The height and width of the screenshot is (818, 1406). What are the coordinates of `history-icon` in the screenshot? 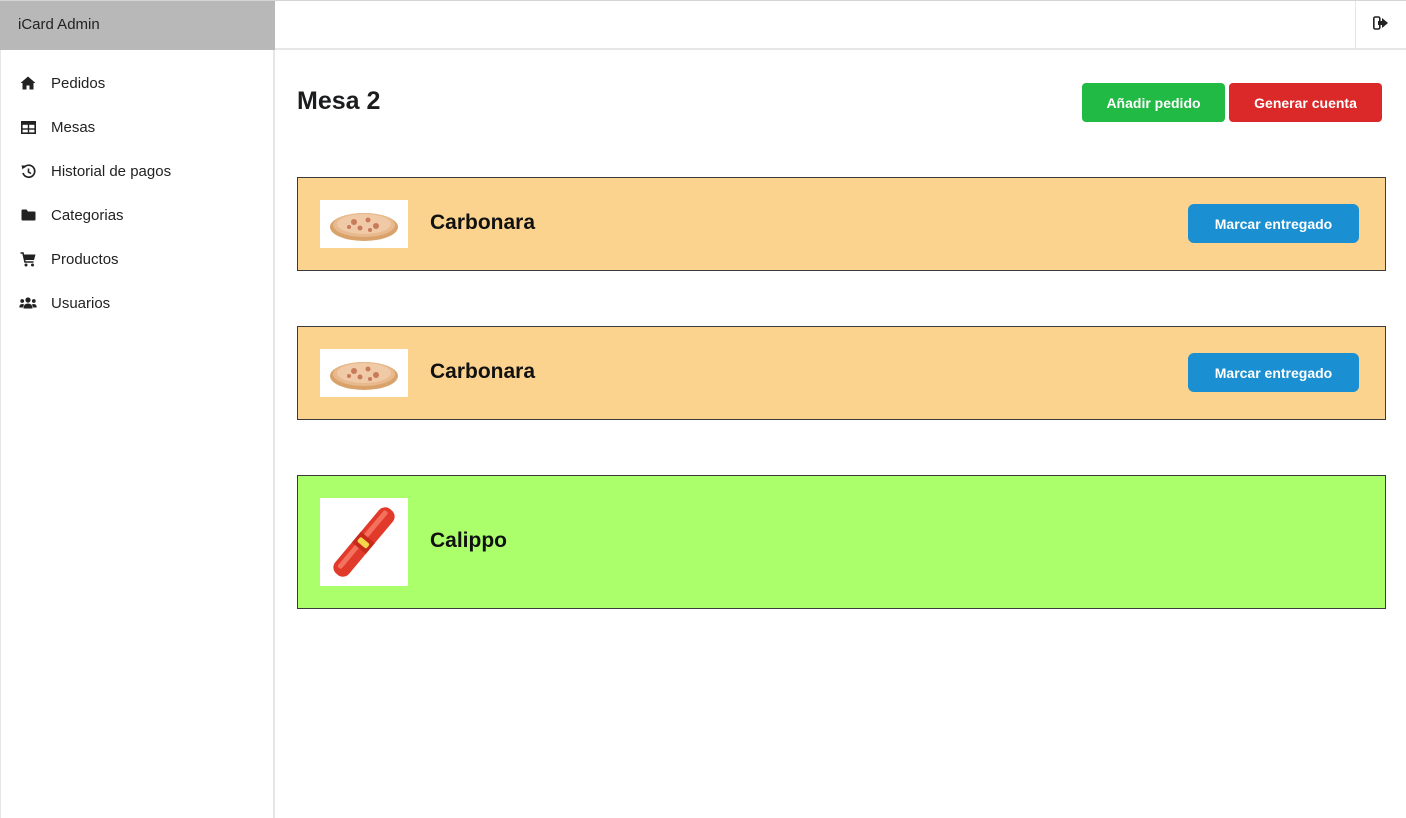 It's located at (28, 171).